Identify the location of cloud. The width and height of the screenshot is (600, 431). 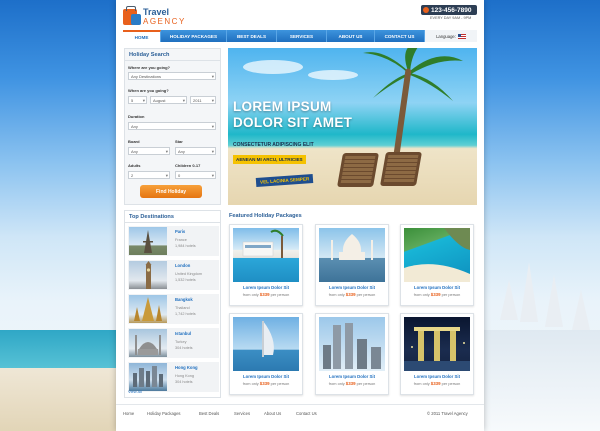
(333, 75).